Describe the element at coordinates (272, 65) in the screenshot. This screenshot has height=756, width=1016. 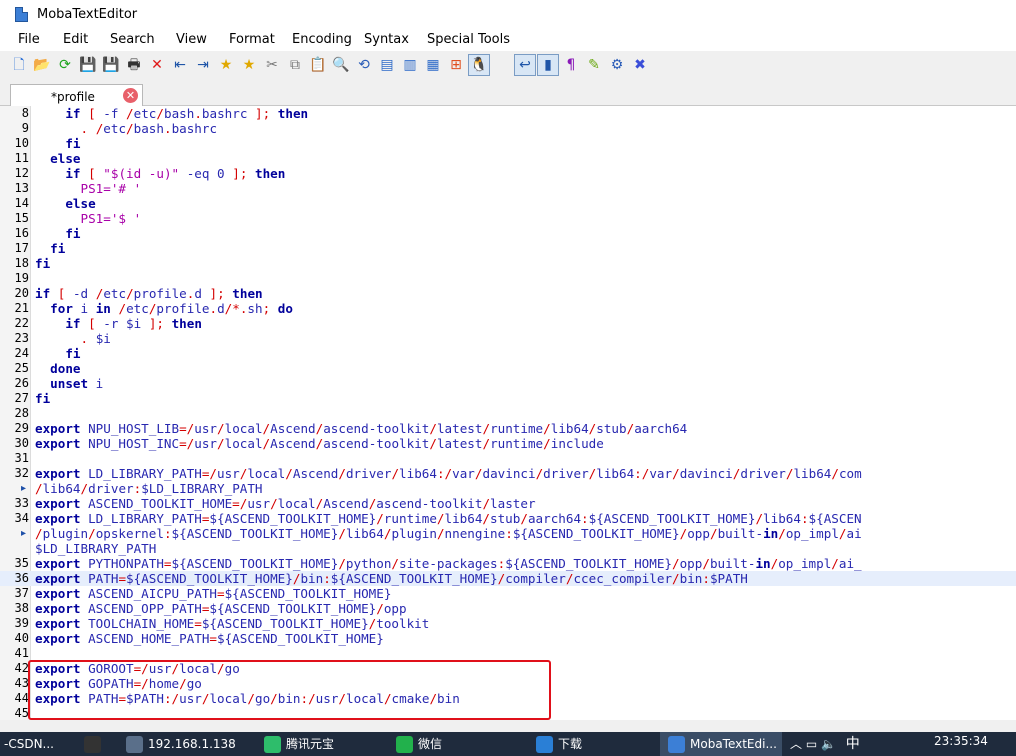
I see `cut-icon: ✂` at that location.